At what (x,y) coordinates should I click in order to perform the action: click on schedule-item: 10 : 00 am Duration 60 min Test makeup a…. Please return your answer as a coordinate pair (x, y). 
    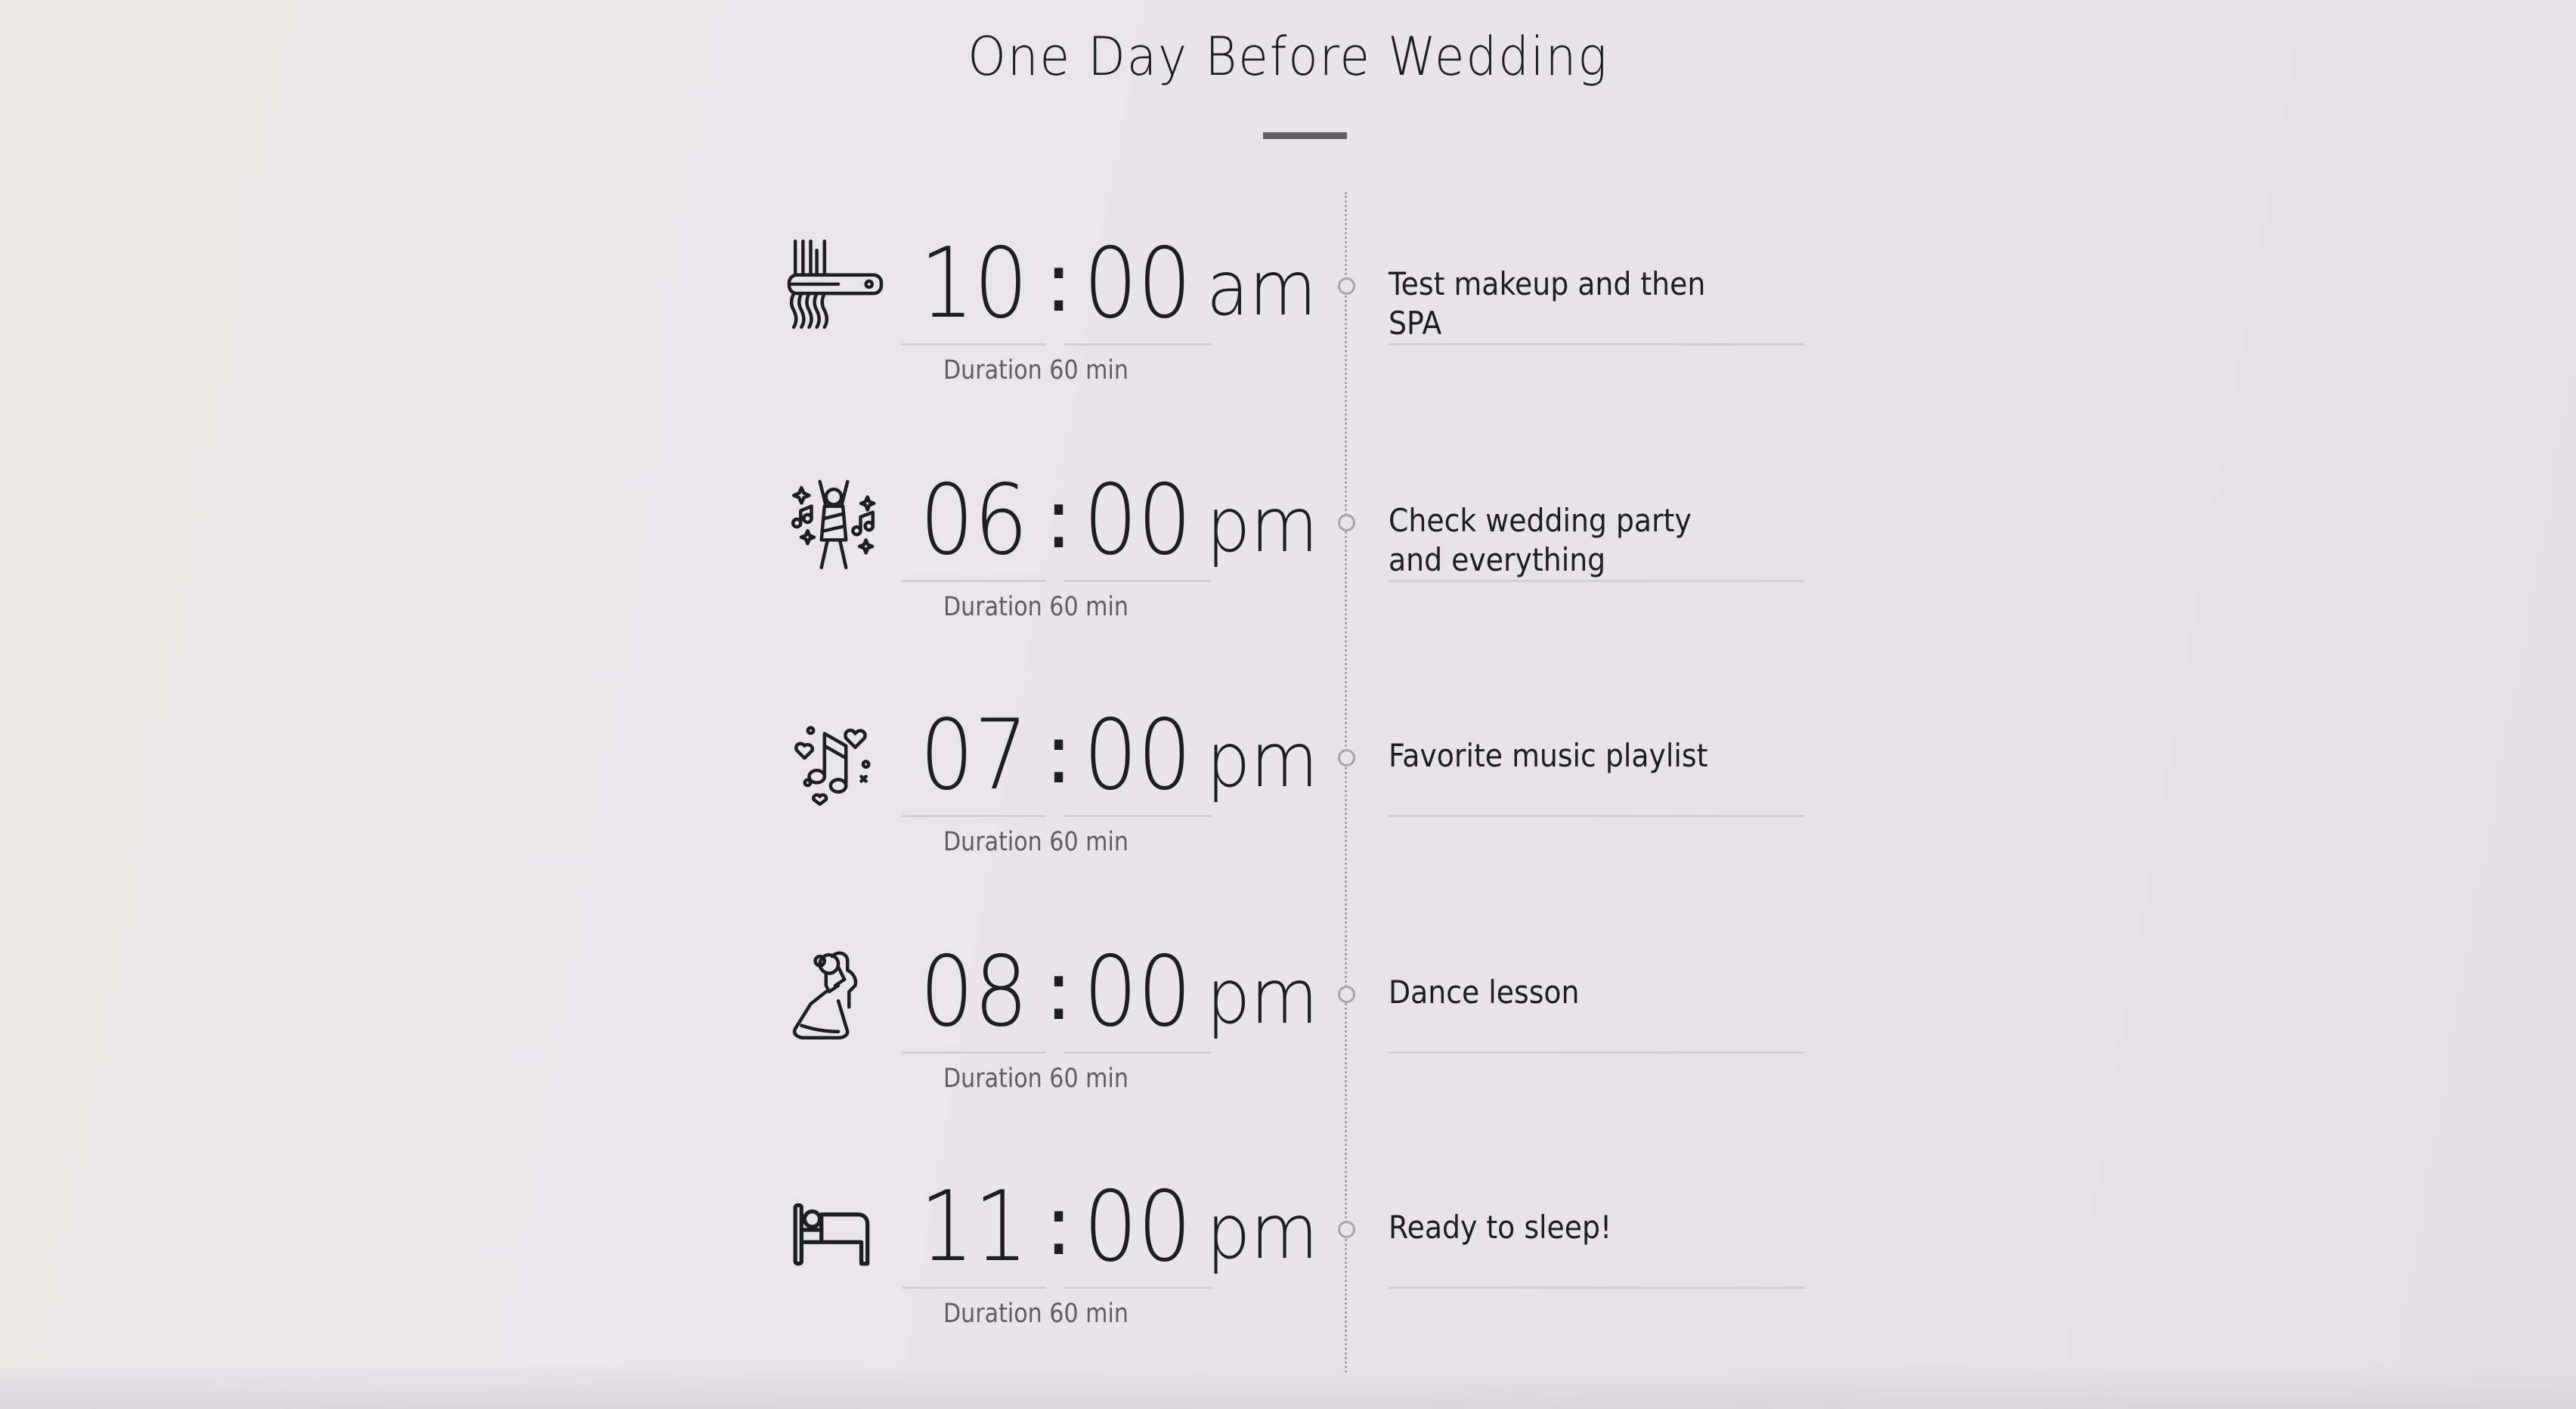
    Looking at the image, I should click on (1288, 317).